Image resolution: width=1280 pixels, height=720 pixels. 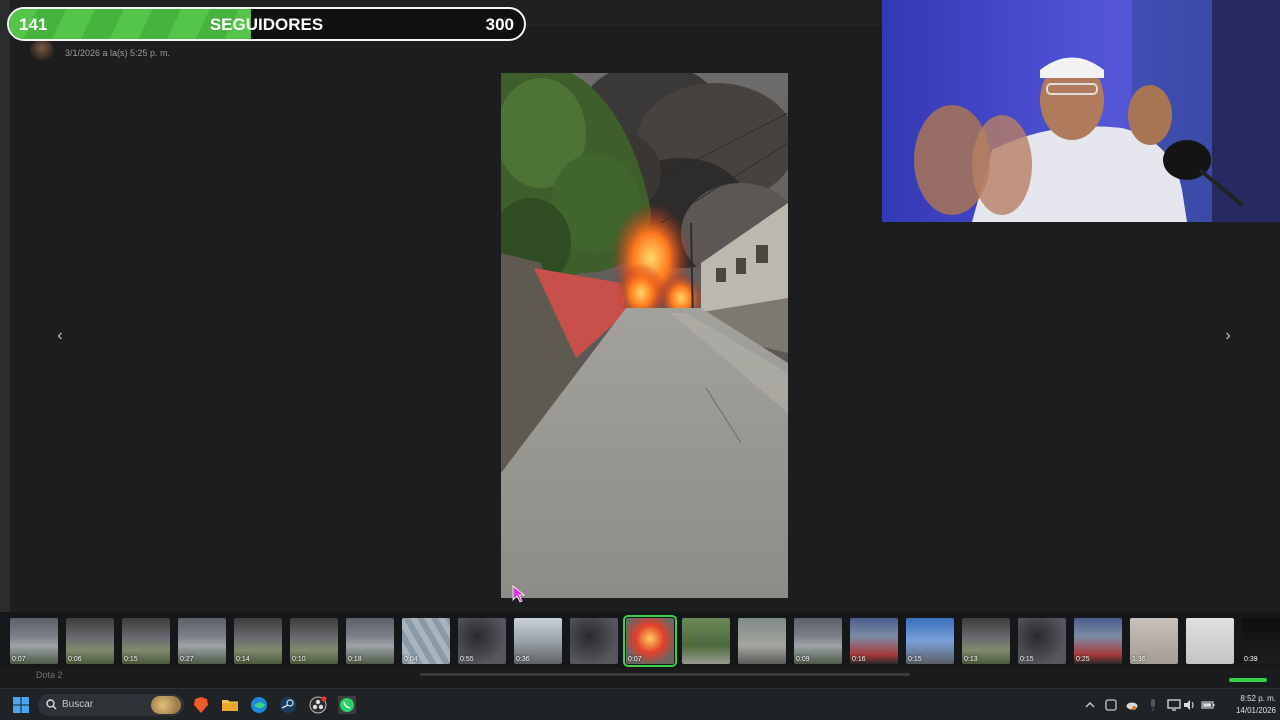 I want to click on followers-label: SEGUIDORES, so click(x=266, y=24).